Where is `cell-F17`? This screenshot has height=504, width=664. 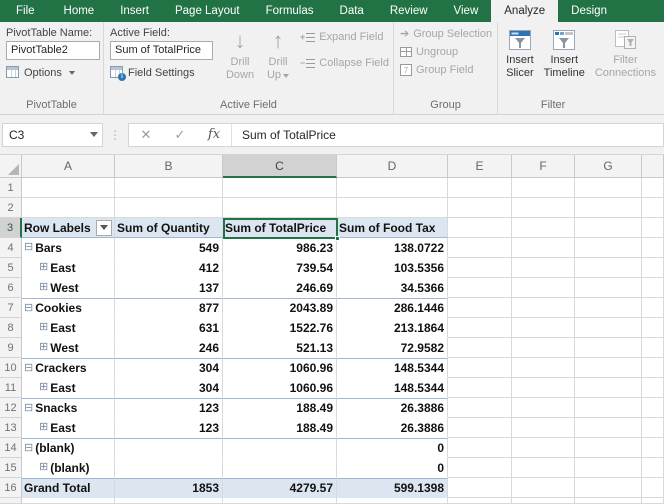
cell-F17 is located at coordinates (543, 501).